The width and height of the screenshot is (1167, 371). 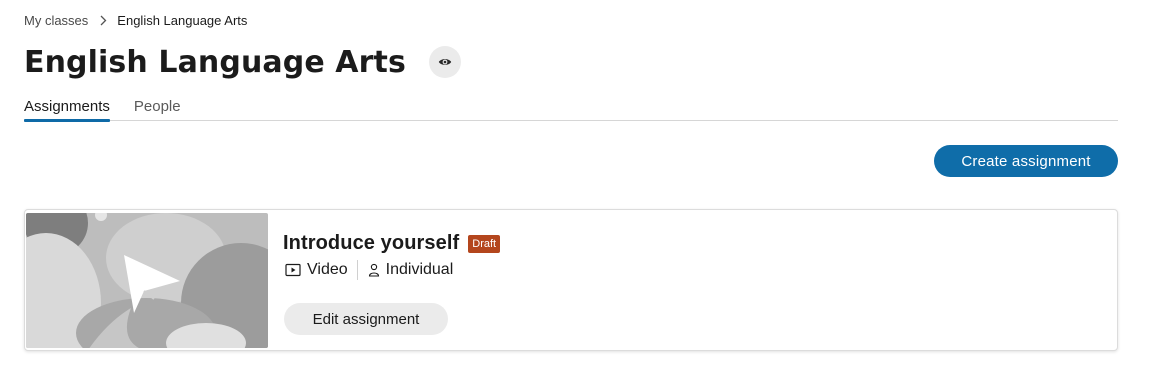 I want to click on assignment-thumbnail, so click(x=147, y=280).